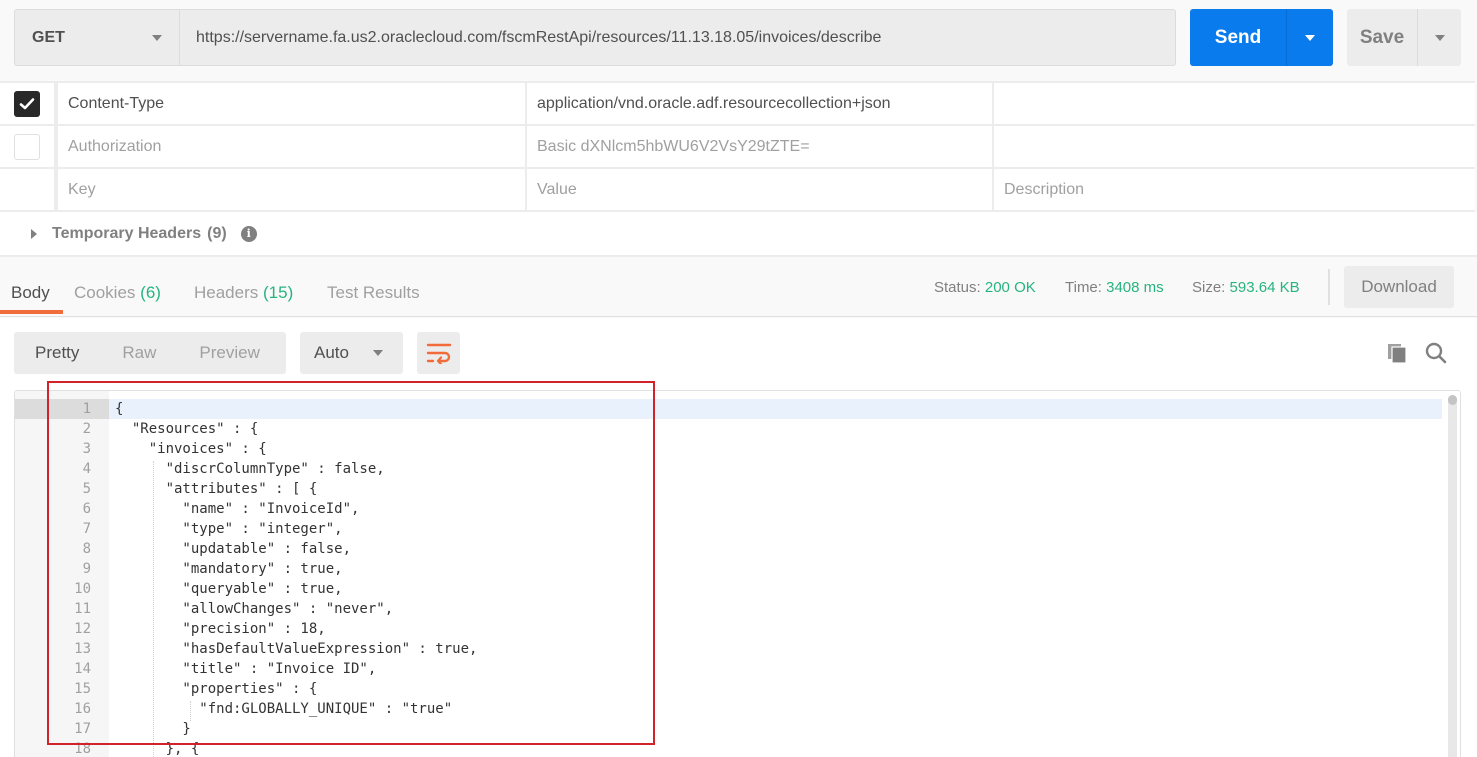 This screenshot has height=757, width=1477. What do you see at coordinates (728, 529) in the screenshot?
I see `code-line: 7 "type" : "integer",` at bounding box center [728, 529].